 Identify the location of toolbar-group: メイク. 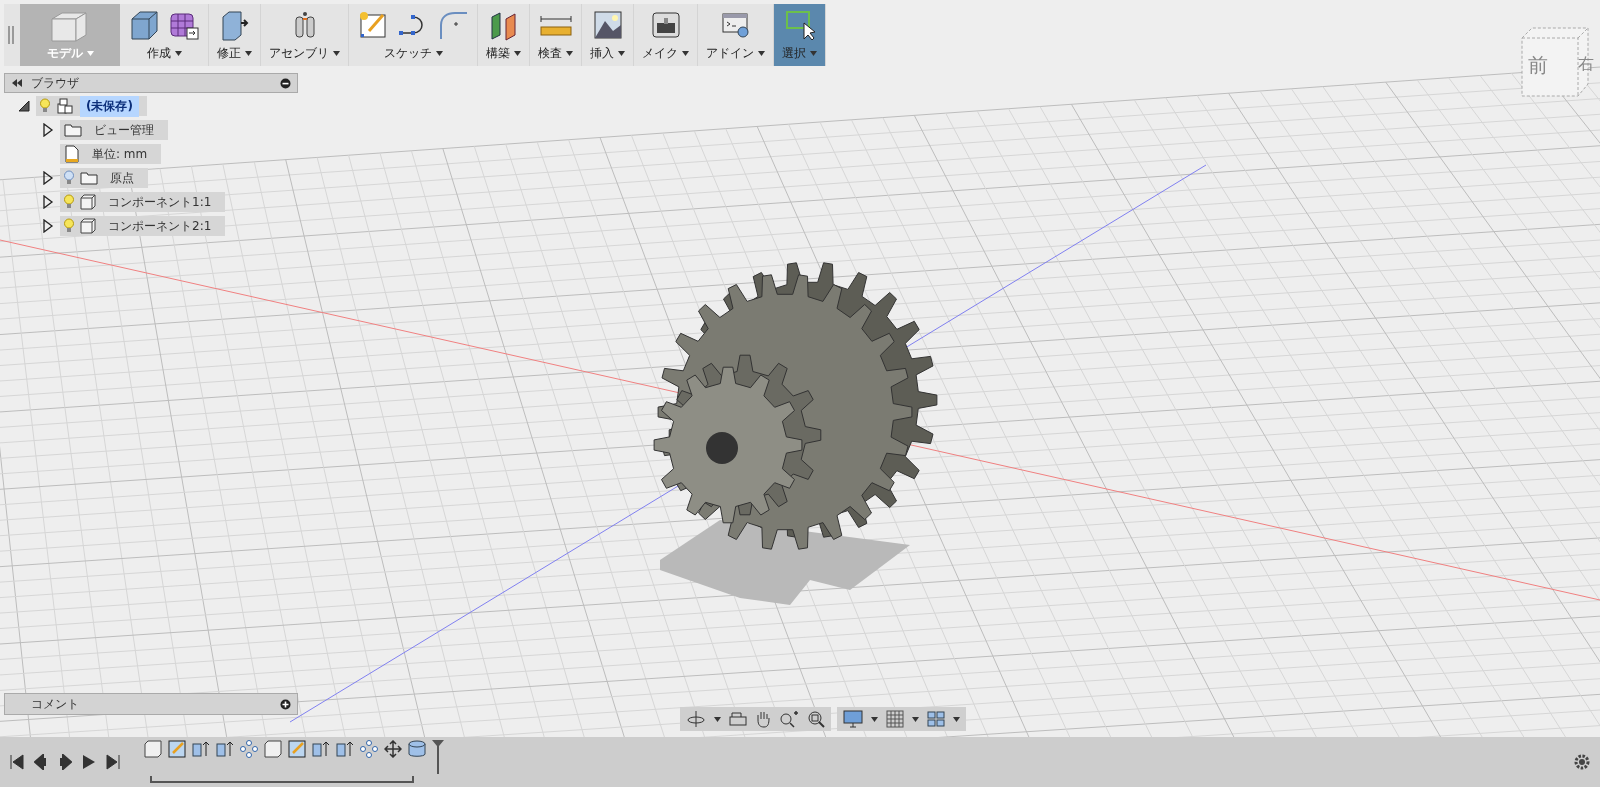
(666, 35).